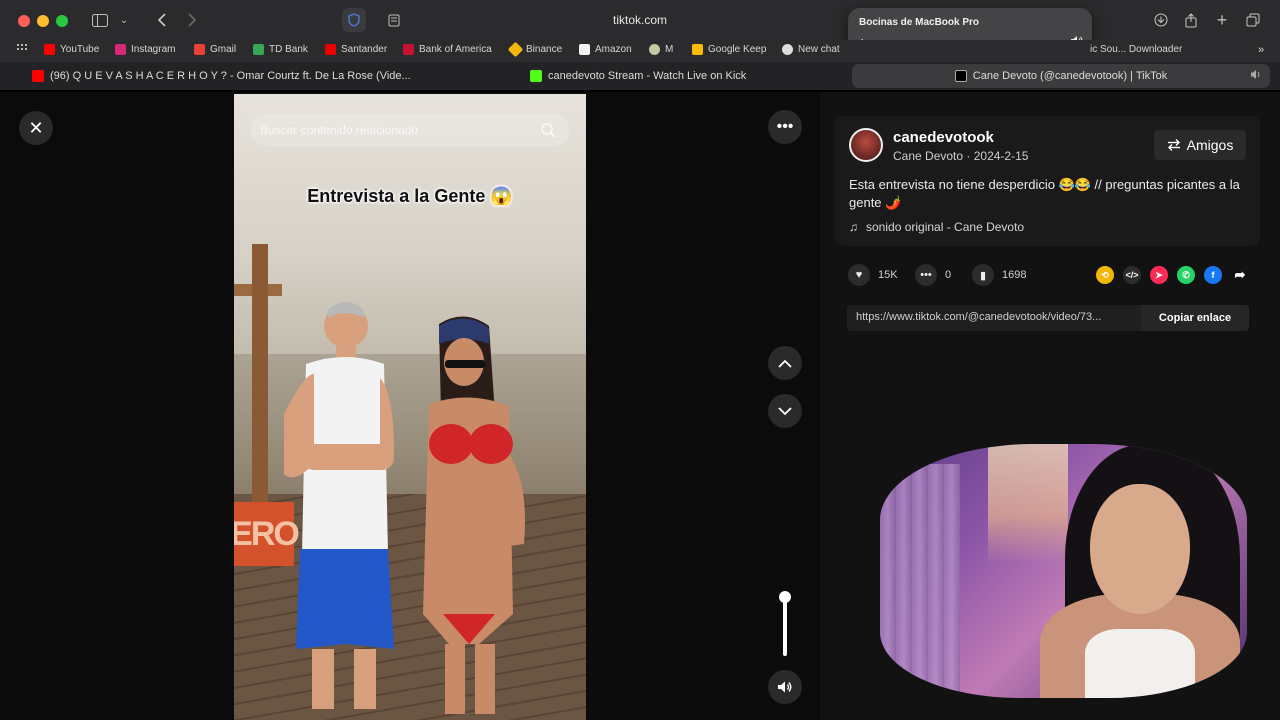 Image resolution: width=1280 pixels, height=720 pixels. I want to click on bookmark-label: Santander, so click(364, 49).